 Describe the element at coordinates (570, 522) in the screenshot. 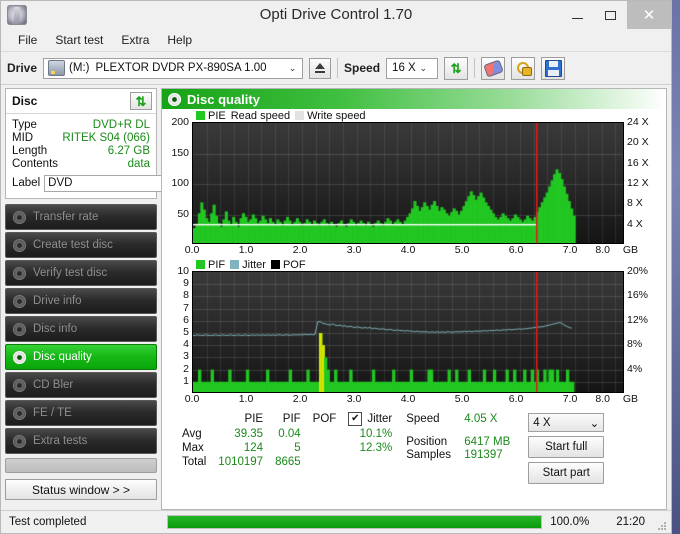

I see `progress-percent: 100.0%` at that location.